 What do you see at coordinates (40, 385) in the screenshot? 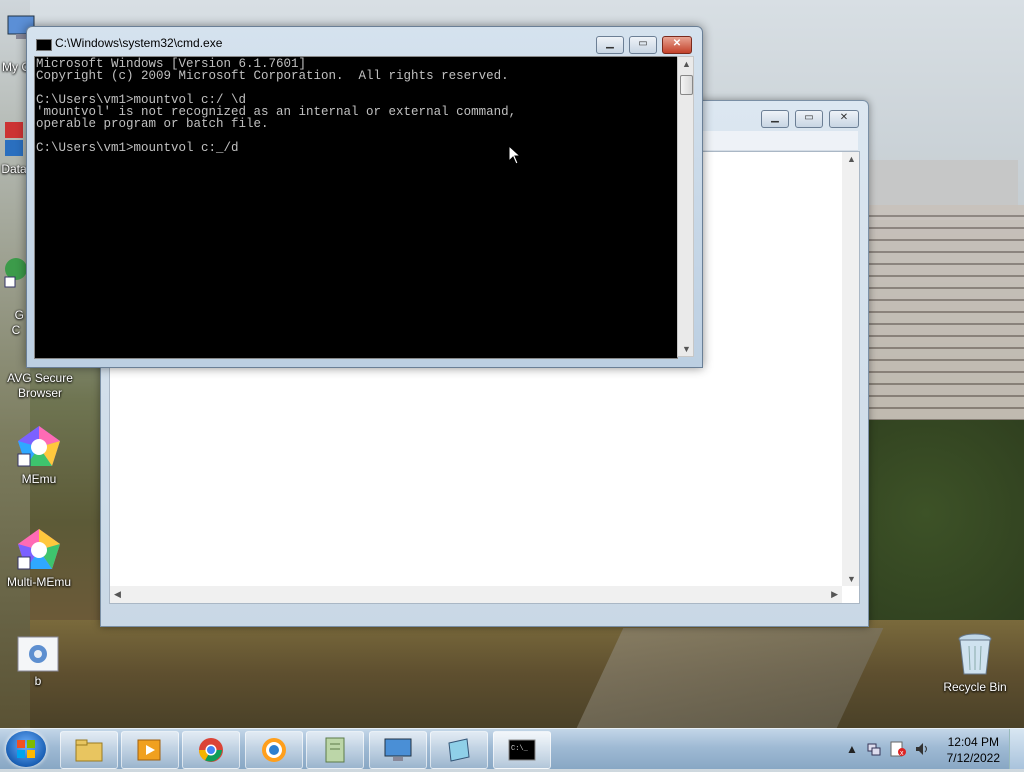
I see `desktop-icon-label: AVG Secure Browser` at bounding box center [40, 385].